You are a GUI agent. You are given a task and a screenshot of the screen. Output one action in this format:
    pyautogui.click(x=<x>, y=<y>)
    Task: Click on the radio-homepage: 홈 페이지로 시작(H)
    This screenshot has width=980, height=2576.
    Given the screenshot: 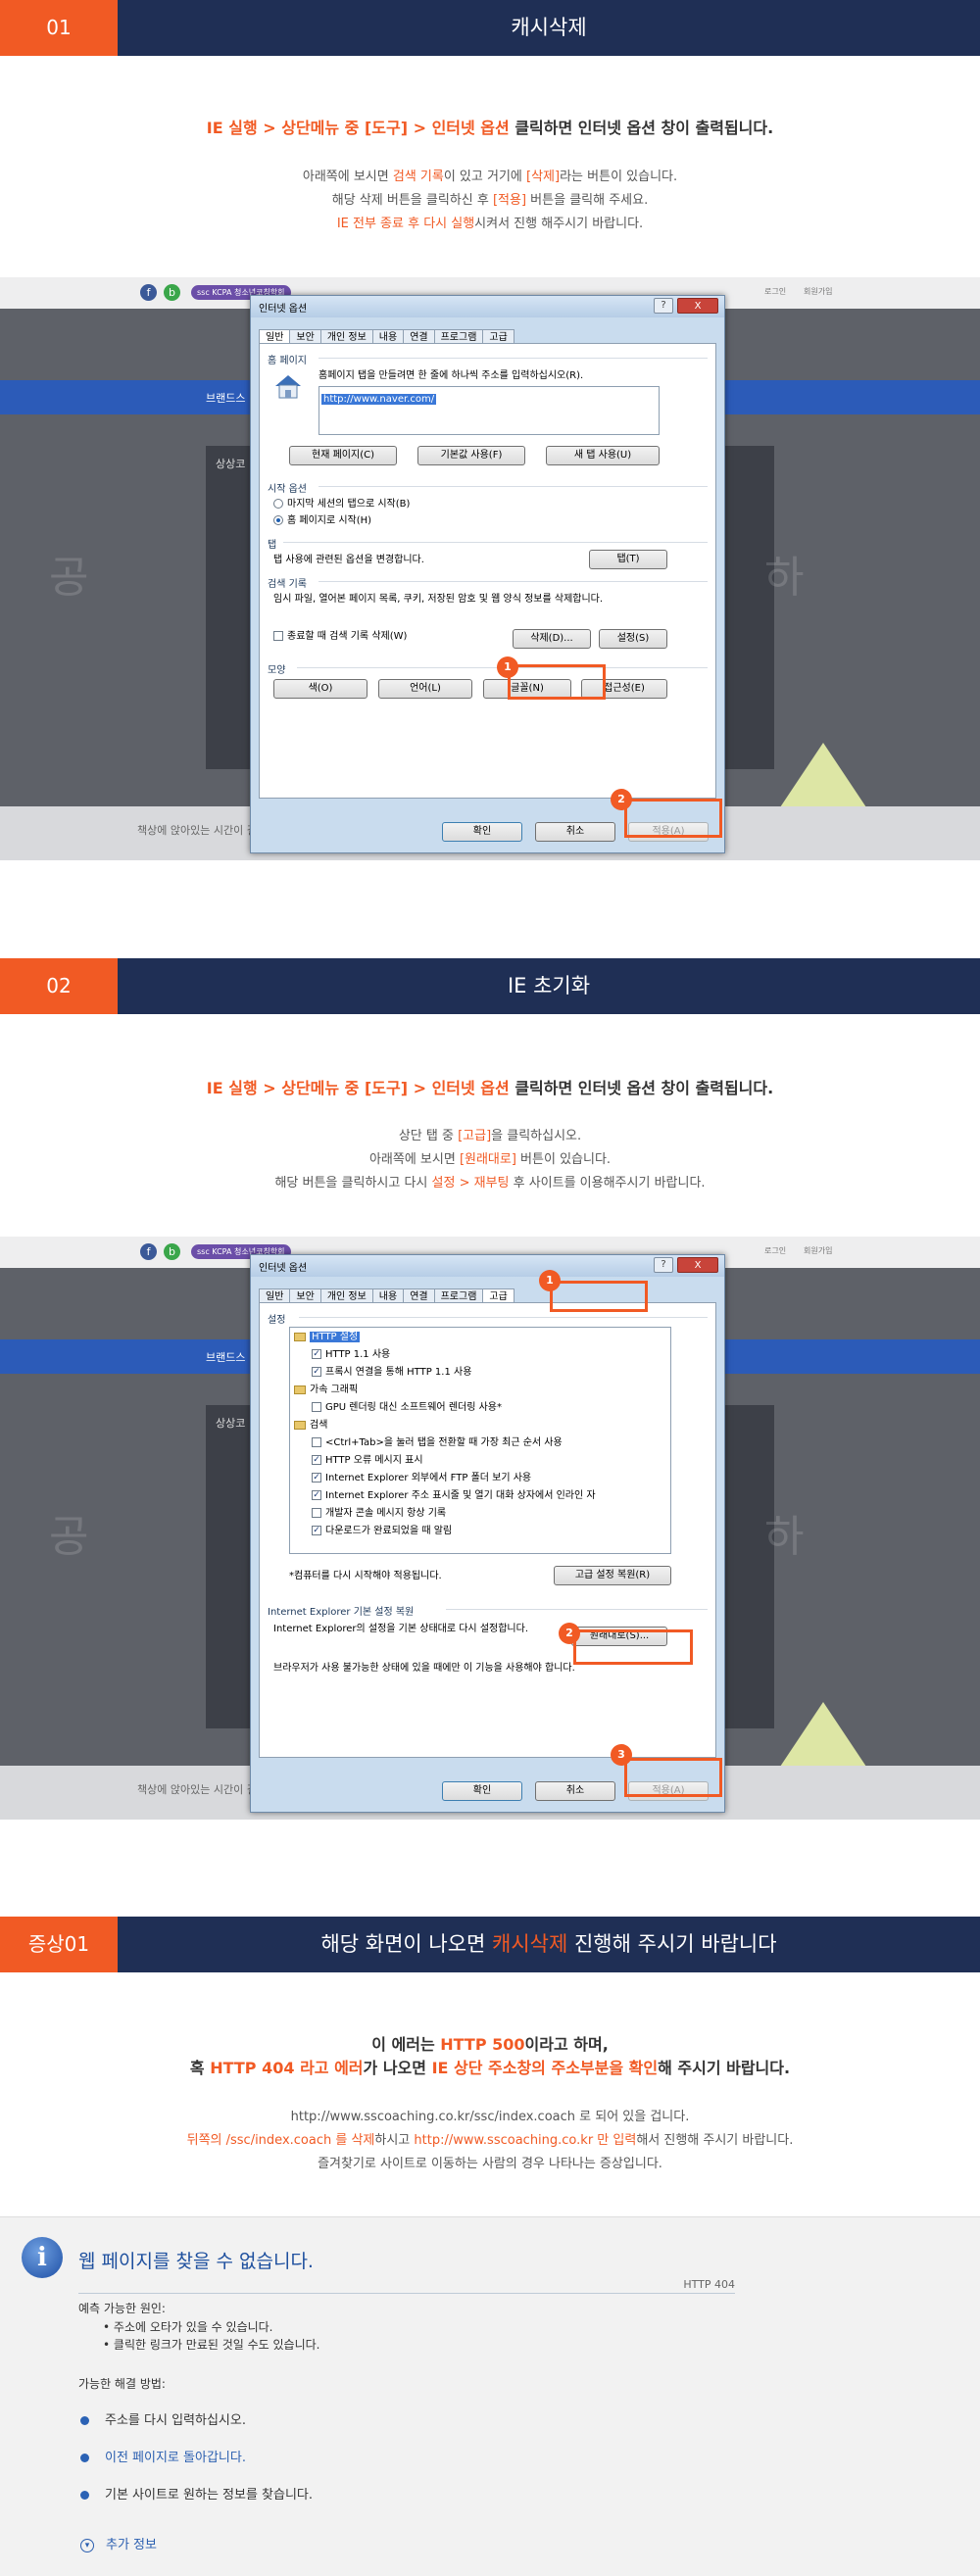 What is the action you would take?
    pyautogui.click(x=322, y=520)
    